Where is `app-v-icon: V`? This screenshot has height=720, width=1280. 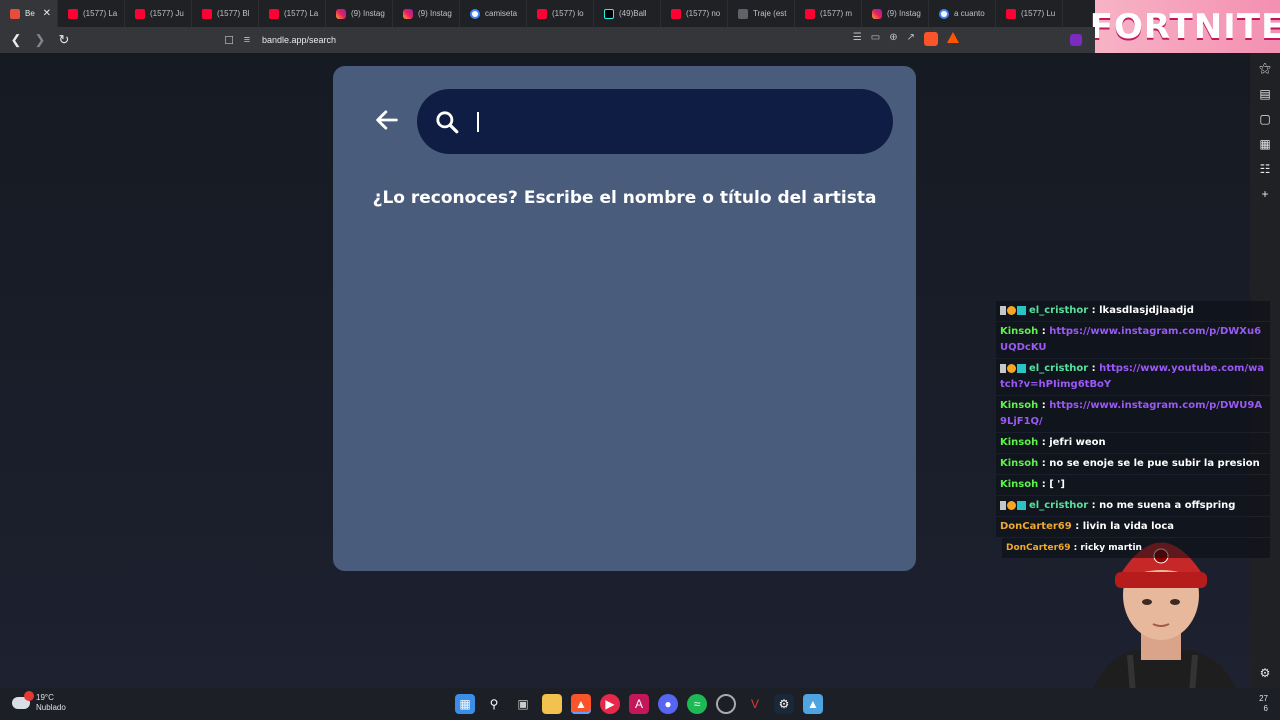
app-v-icon: V is located at coordinates (755, 704).